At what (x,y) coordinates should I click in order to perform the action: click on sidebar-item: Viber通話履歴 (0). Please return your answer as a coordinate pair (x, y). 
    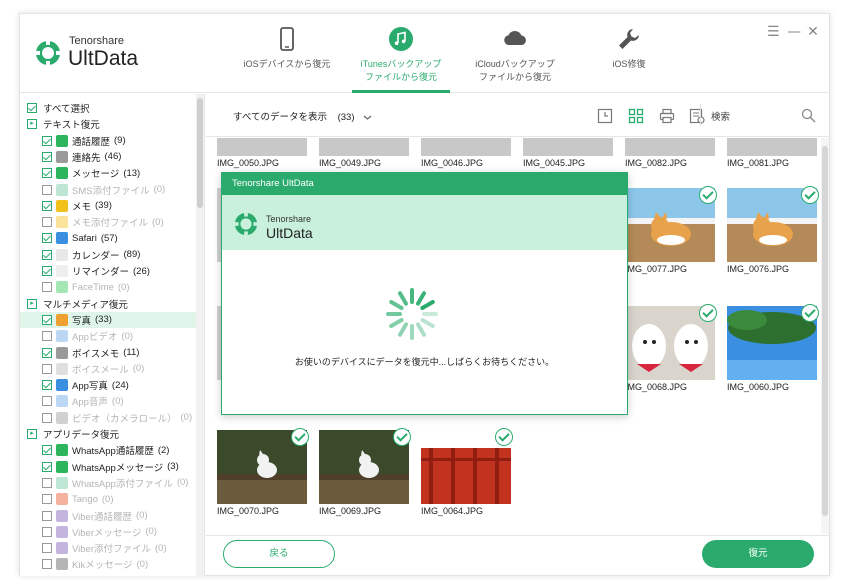
    Looking at the image, I should click on (108, 516).